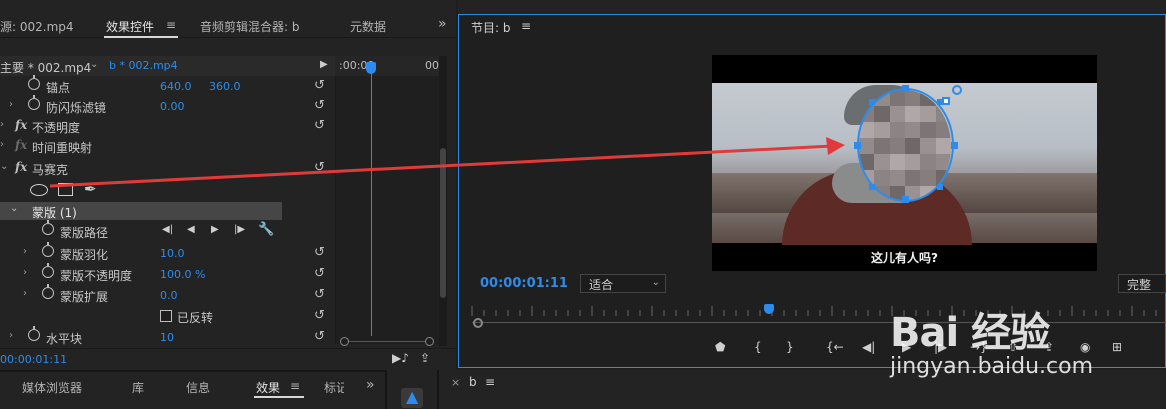  Describe the element at coordinates (835, 146) in the screenshot. I see `annotation-arrow-head` at that location.